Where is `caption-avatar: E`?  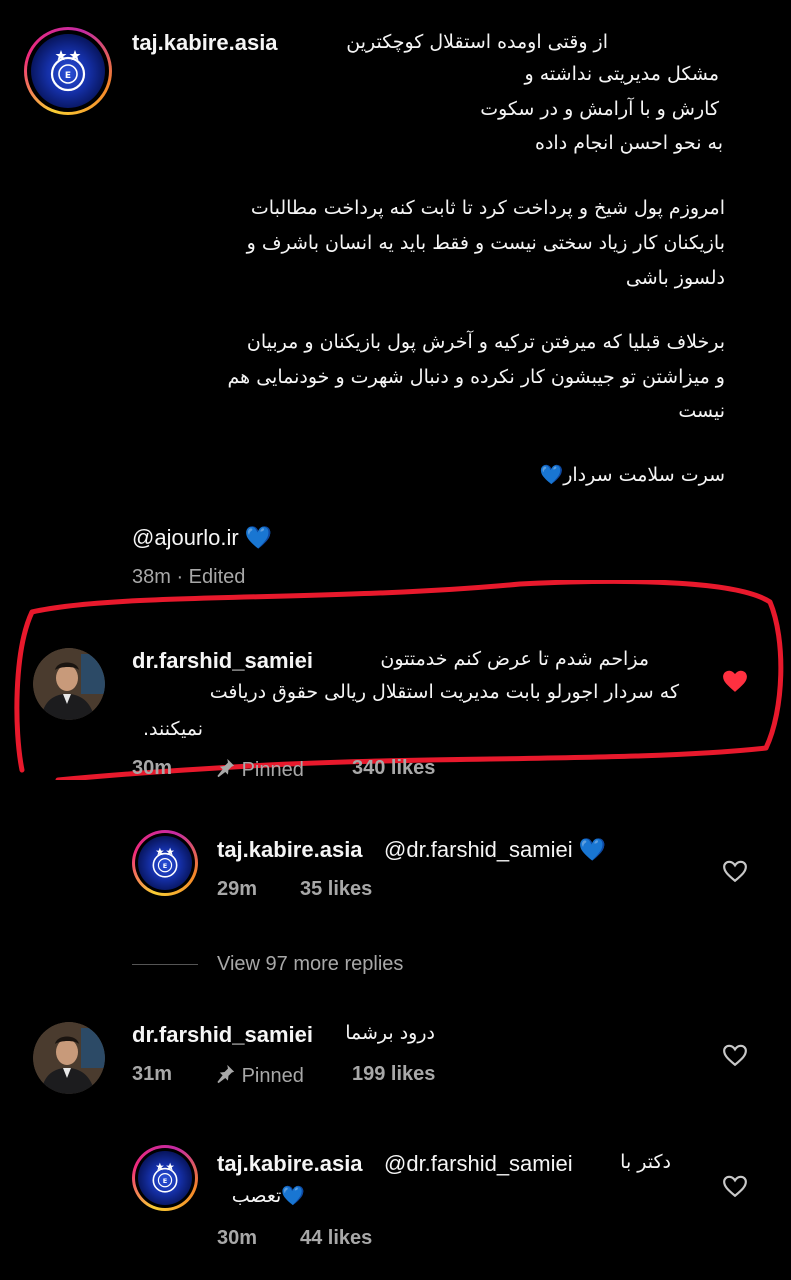
caption-avatar: E is located at coordinates (68, 71).